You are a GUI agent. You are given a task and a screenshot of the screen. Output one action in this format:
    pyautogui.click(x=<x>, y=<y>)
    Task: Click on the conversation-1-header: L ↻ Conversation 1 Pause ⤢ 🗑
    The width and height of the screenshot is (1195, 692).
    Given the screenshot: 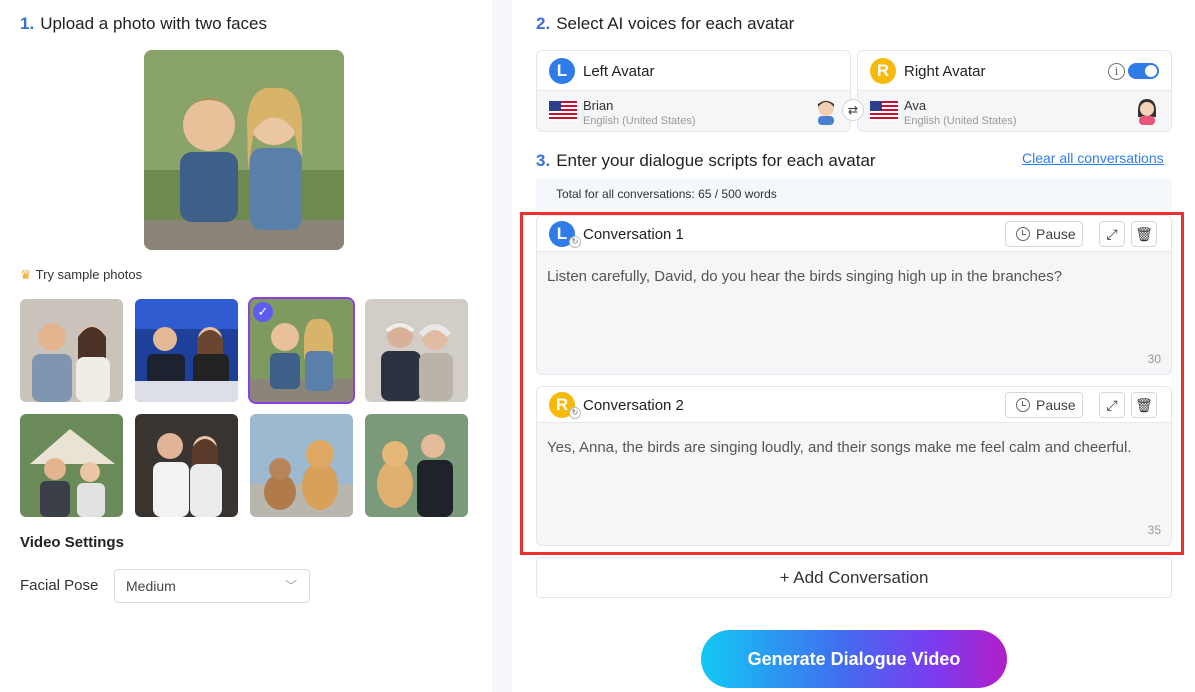 What is the action you would take?
    pyautogui.click(x=854, y=234)
    